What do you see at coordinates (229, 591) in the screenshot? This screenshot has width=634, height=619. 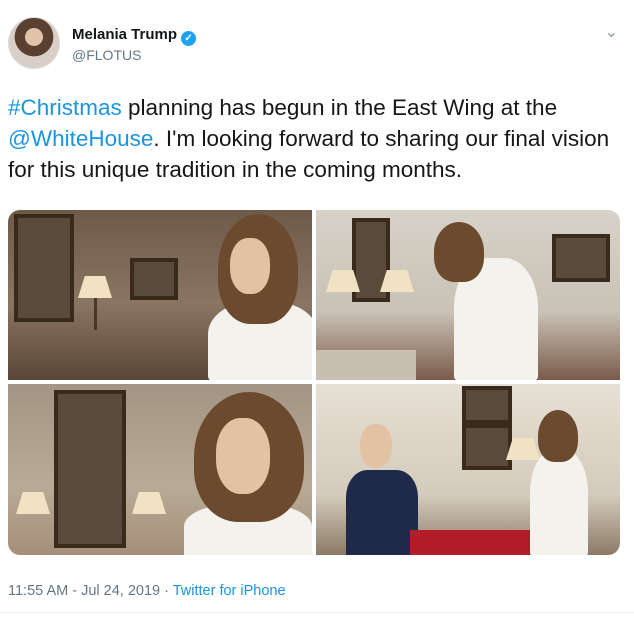 I see `tweet-source-link: Twitter for iPhone` at bounding box center [229, 591].